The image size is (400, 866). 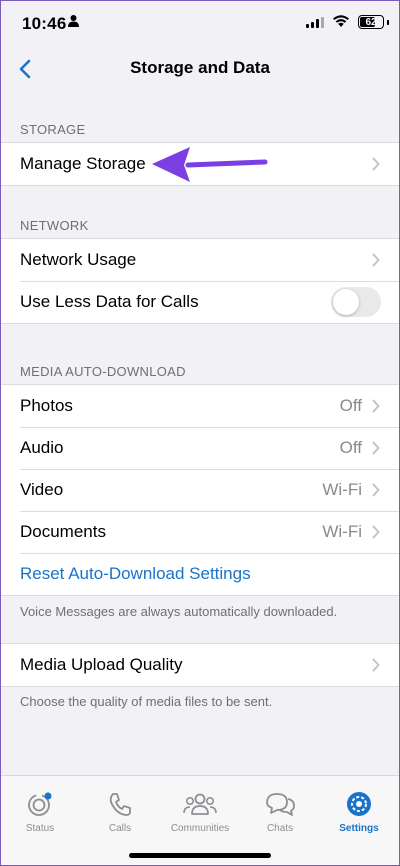 I want to click on battery-level: 62, so click(x=371, y=22).